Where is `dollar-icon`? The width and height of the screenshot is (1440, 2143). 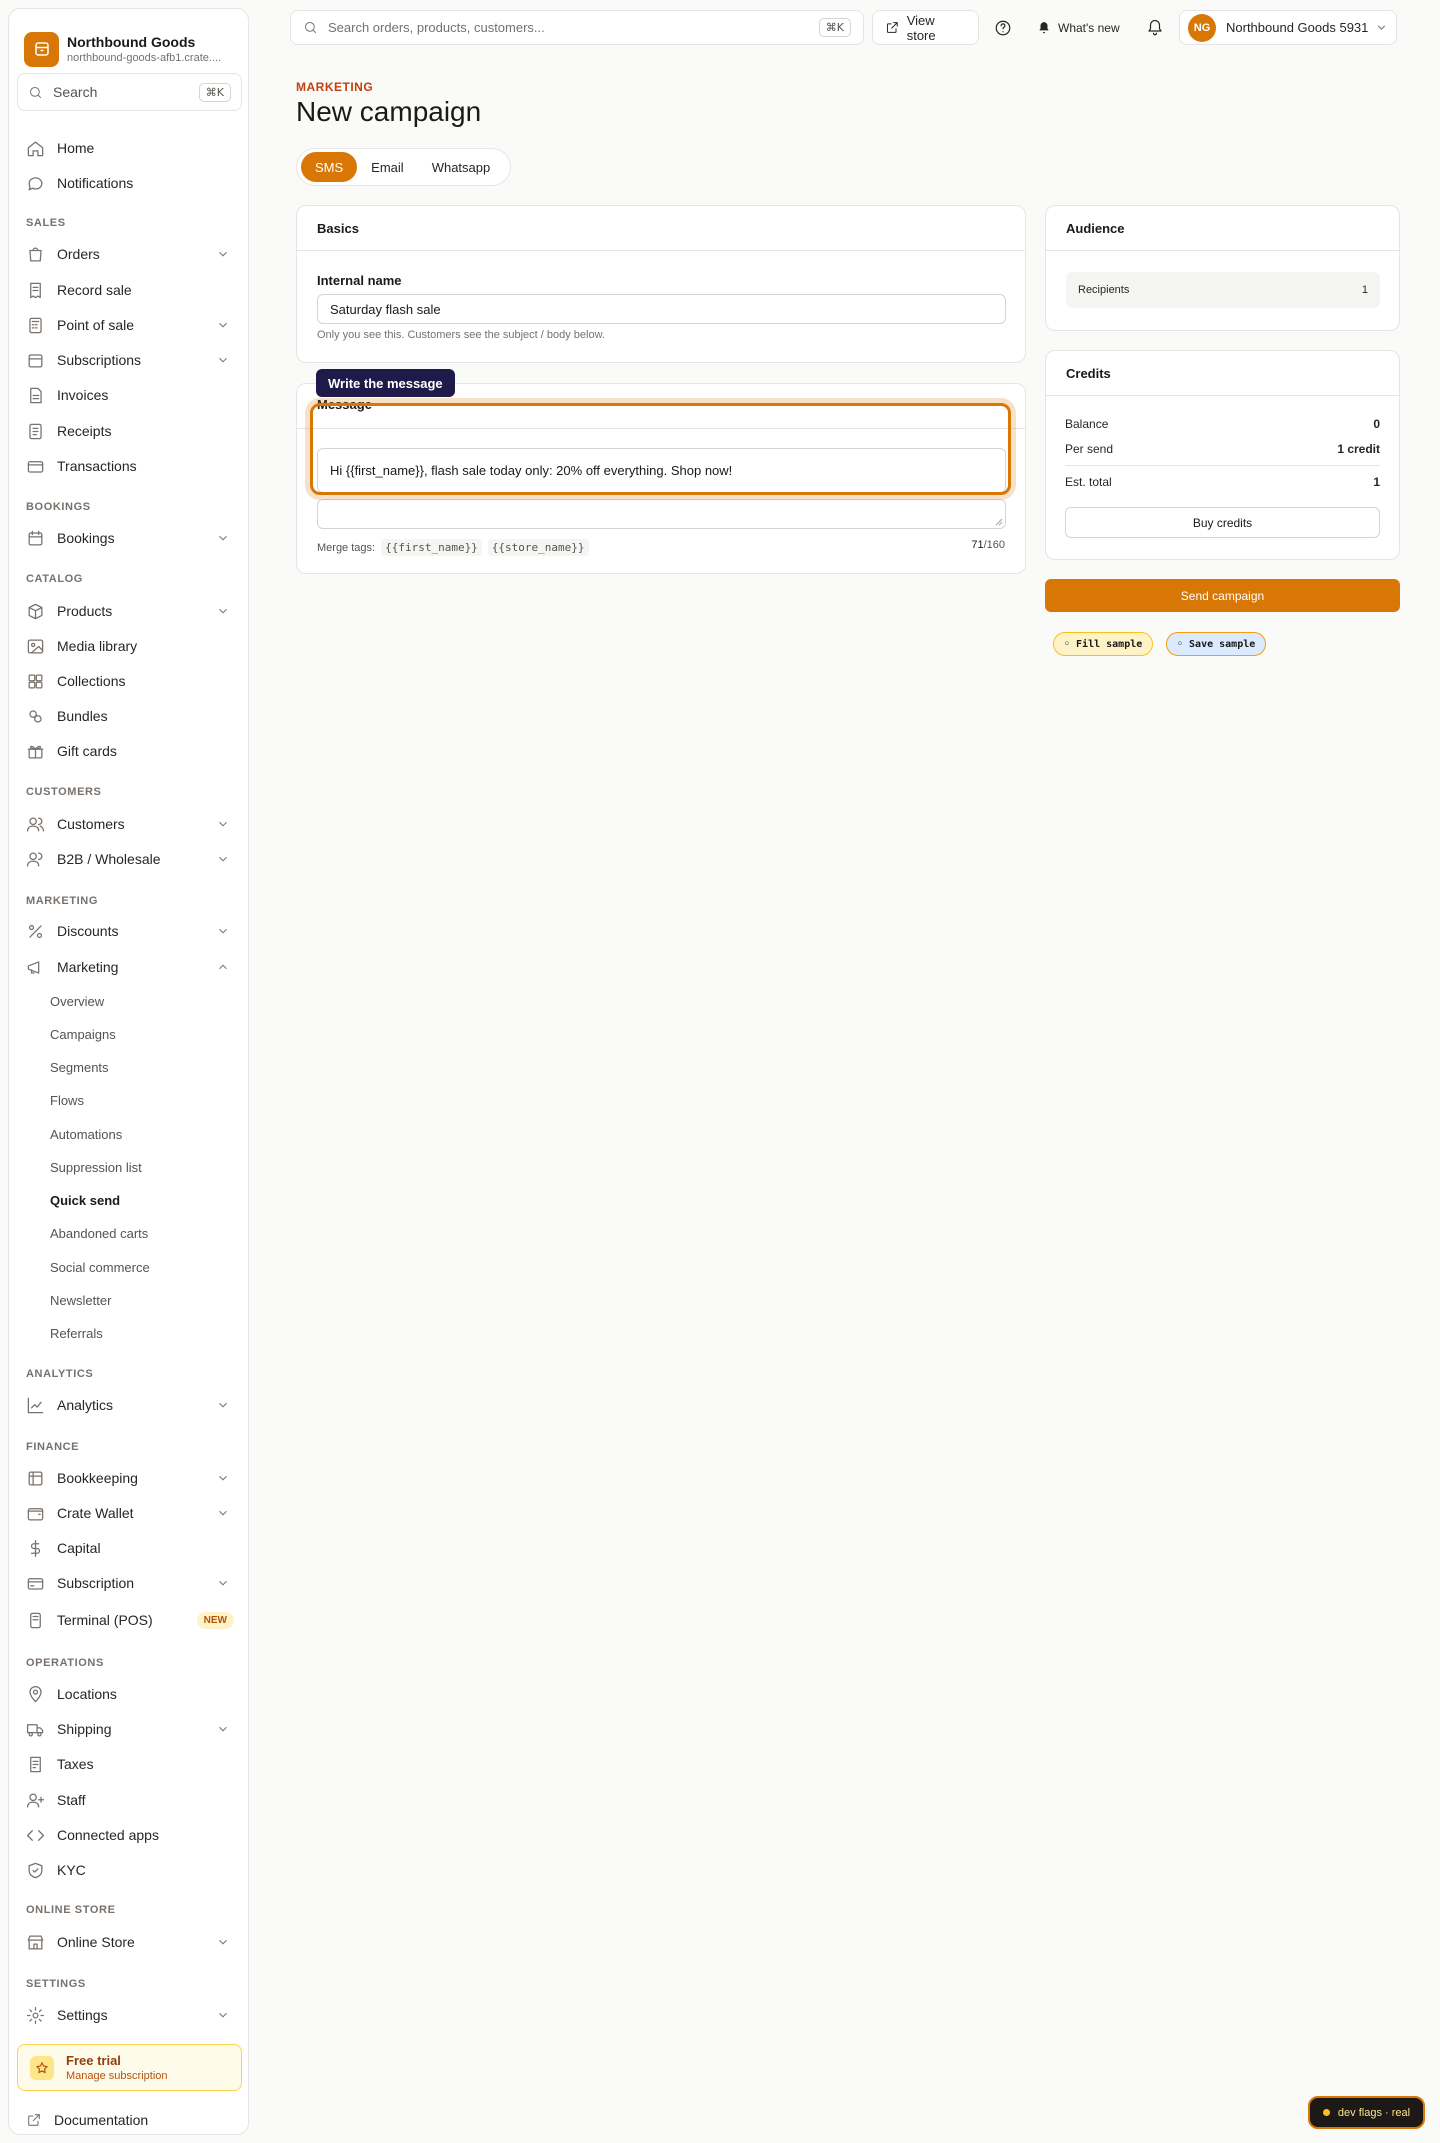
dollar-icon is located at coordinates (35, 1548).